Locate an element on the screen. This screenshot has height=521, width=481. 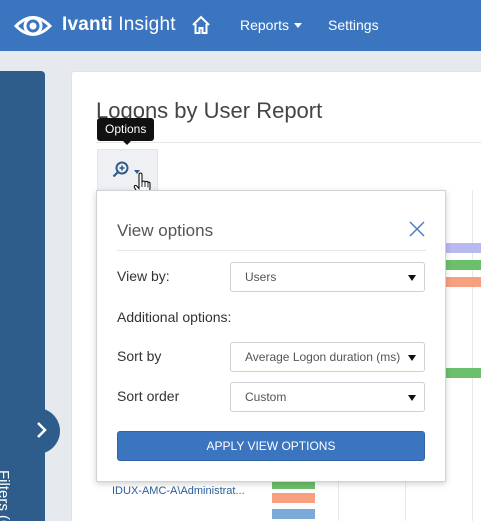
zoom-options-icon is located at coordinates (121, 169).